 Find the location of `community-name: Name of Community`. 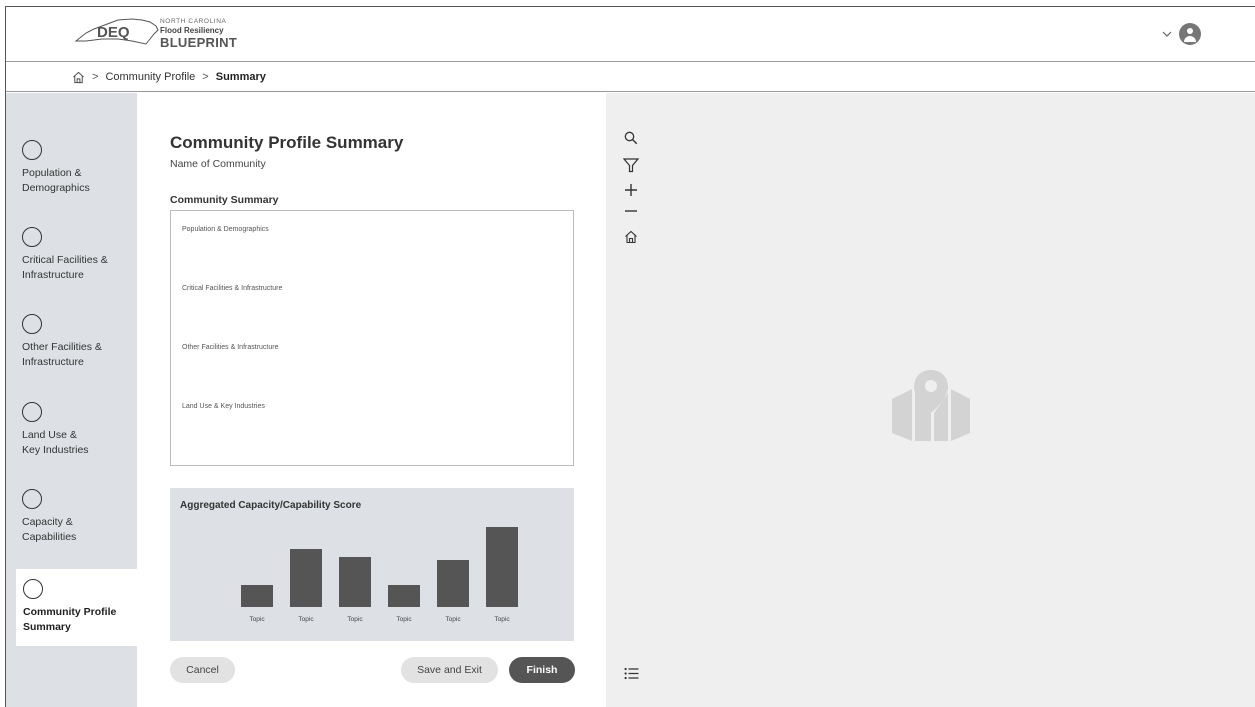

community-name: Name of Community is located at coordinates (218, 164).